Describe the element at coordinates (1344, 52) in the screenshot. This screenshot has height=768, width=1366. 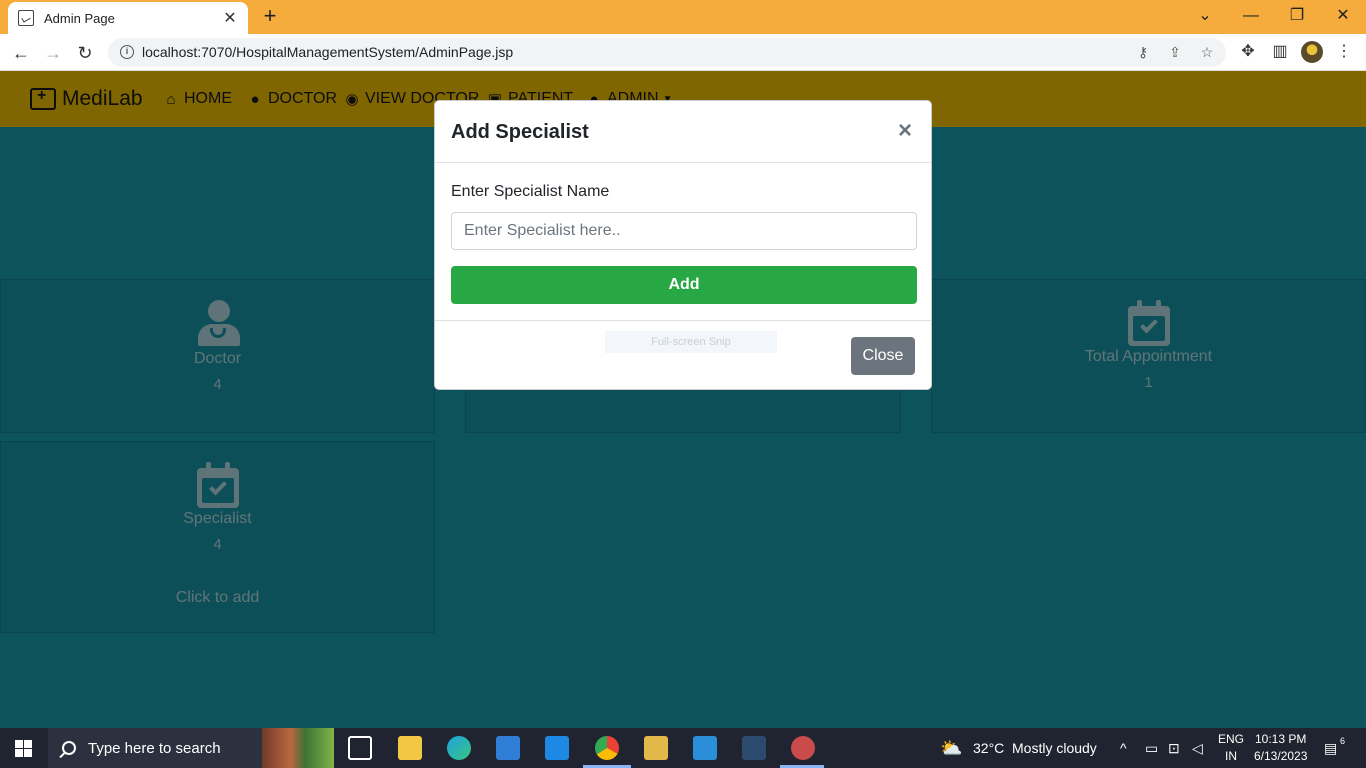
I see `chrome-menu-icon: ⋮` at that location.